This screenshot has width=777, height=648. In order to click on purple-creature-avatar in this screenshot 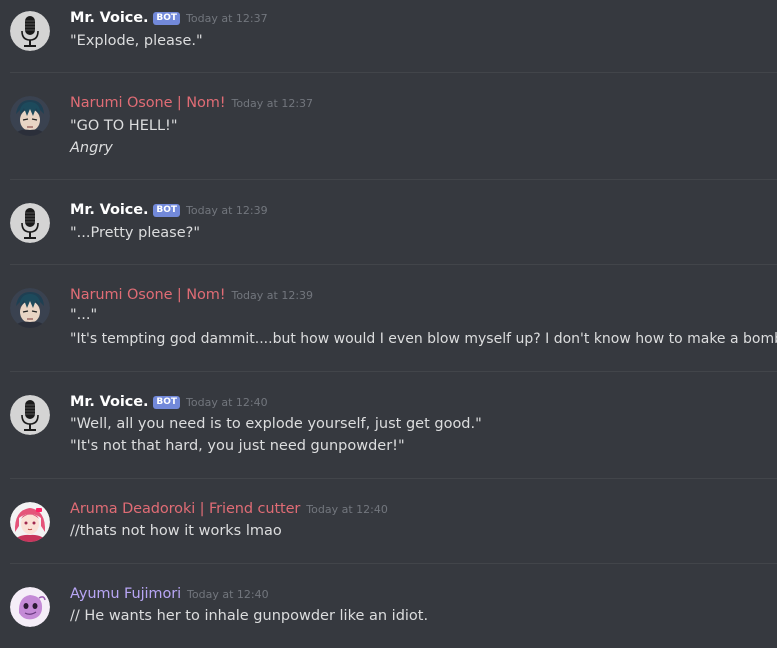, I will do `click(30, 607)`.